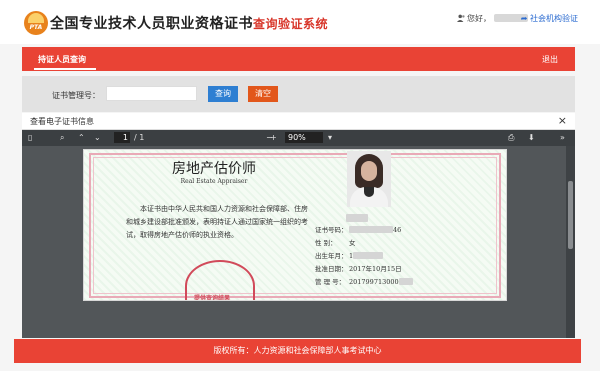 The image size is (600, 371). I want to click on field-management-number: 管 理 号： 201799713000, so click(364, 281).